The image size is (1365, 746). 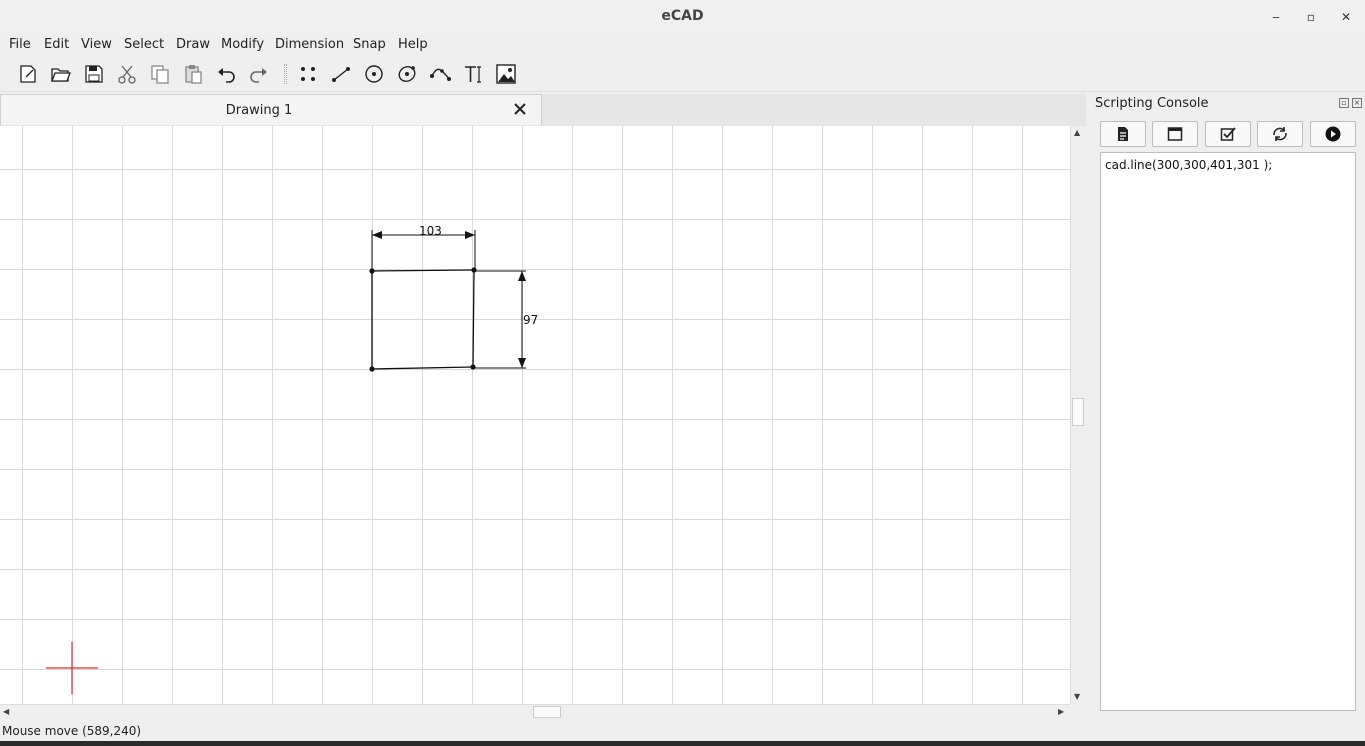 What do you see at coordinates (259, 110) in the screenshot?
I see `tab-label: Drawing 1` at bounding box center [259, 110].